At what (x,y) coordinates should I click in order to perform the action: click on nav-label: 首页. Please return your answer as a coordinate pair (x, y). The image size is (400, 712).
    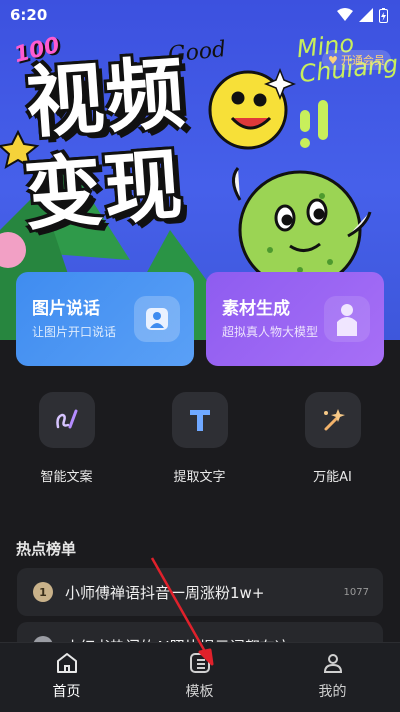
    Looking at the image, I should click on (66, 692).